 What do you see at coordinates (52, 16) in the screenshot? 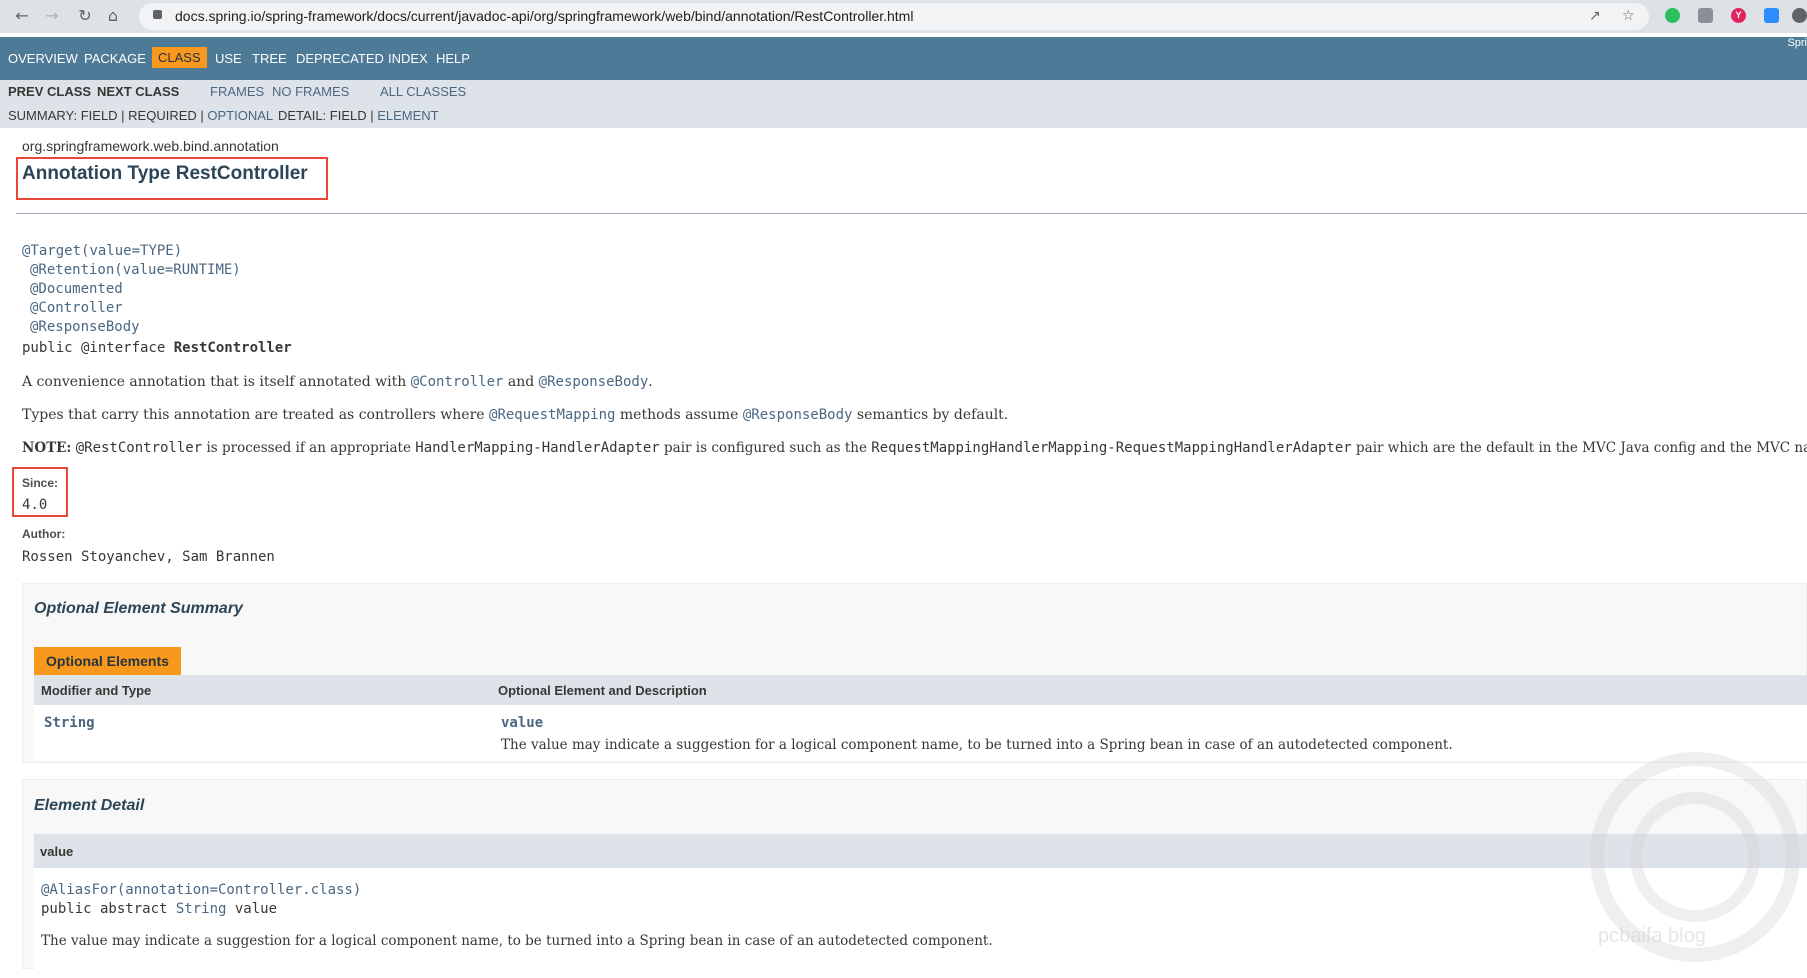
I see `forward-arrow-icon: →` at bounding box center [52, 16].